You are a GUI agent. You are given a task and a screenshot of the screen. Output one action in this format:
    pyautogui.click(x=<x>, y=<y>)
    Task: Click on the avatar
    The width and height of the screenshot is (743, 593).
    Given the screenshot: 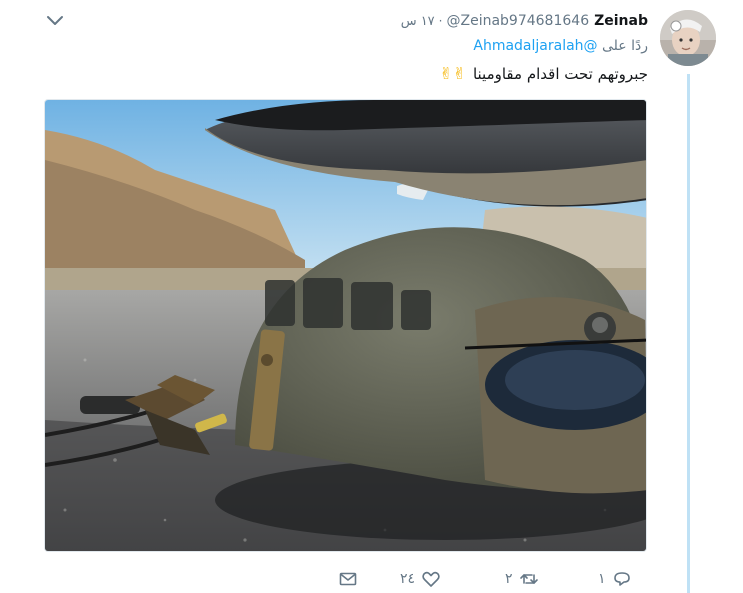 What is the action you would take?
    pyautogui.click(x=688, y=38)
    